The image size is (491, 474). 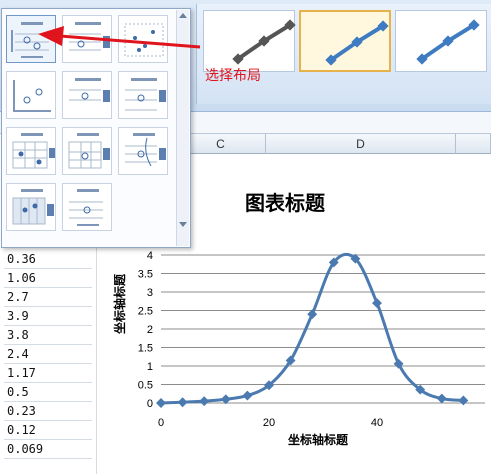 I want to click on y-tick-label: 3, so click(x=150, y=293).